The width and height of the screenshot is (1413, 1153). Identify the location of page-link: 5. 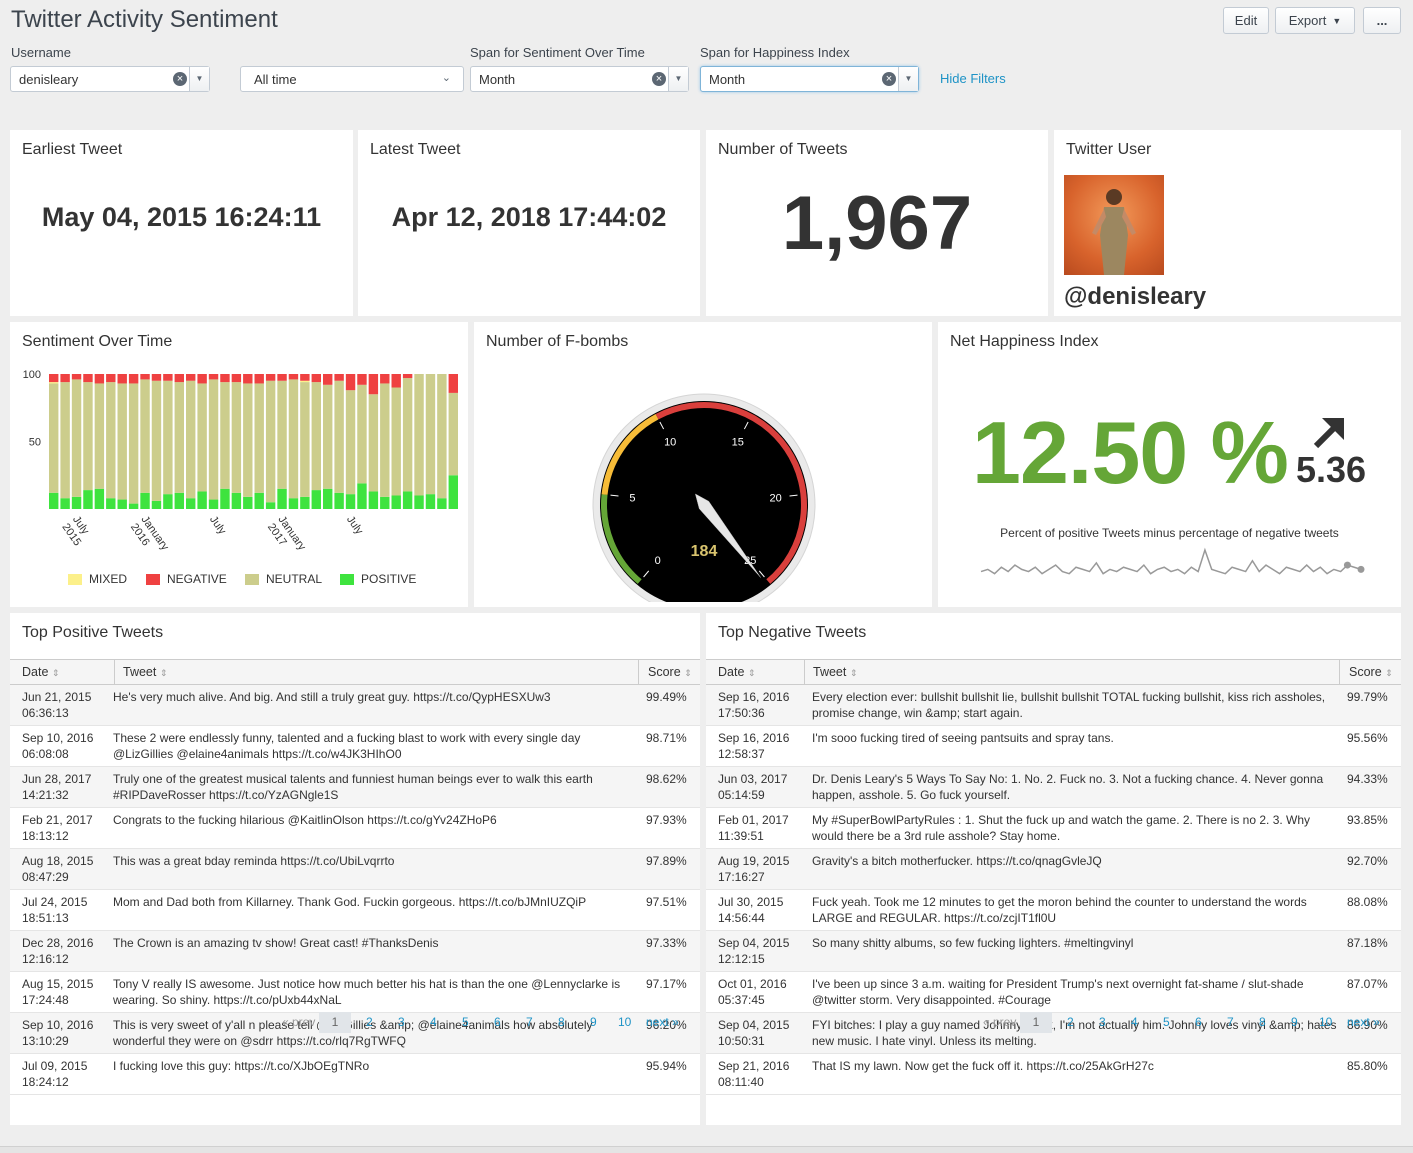
(465, 1022).